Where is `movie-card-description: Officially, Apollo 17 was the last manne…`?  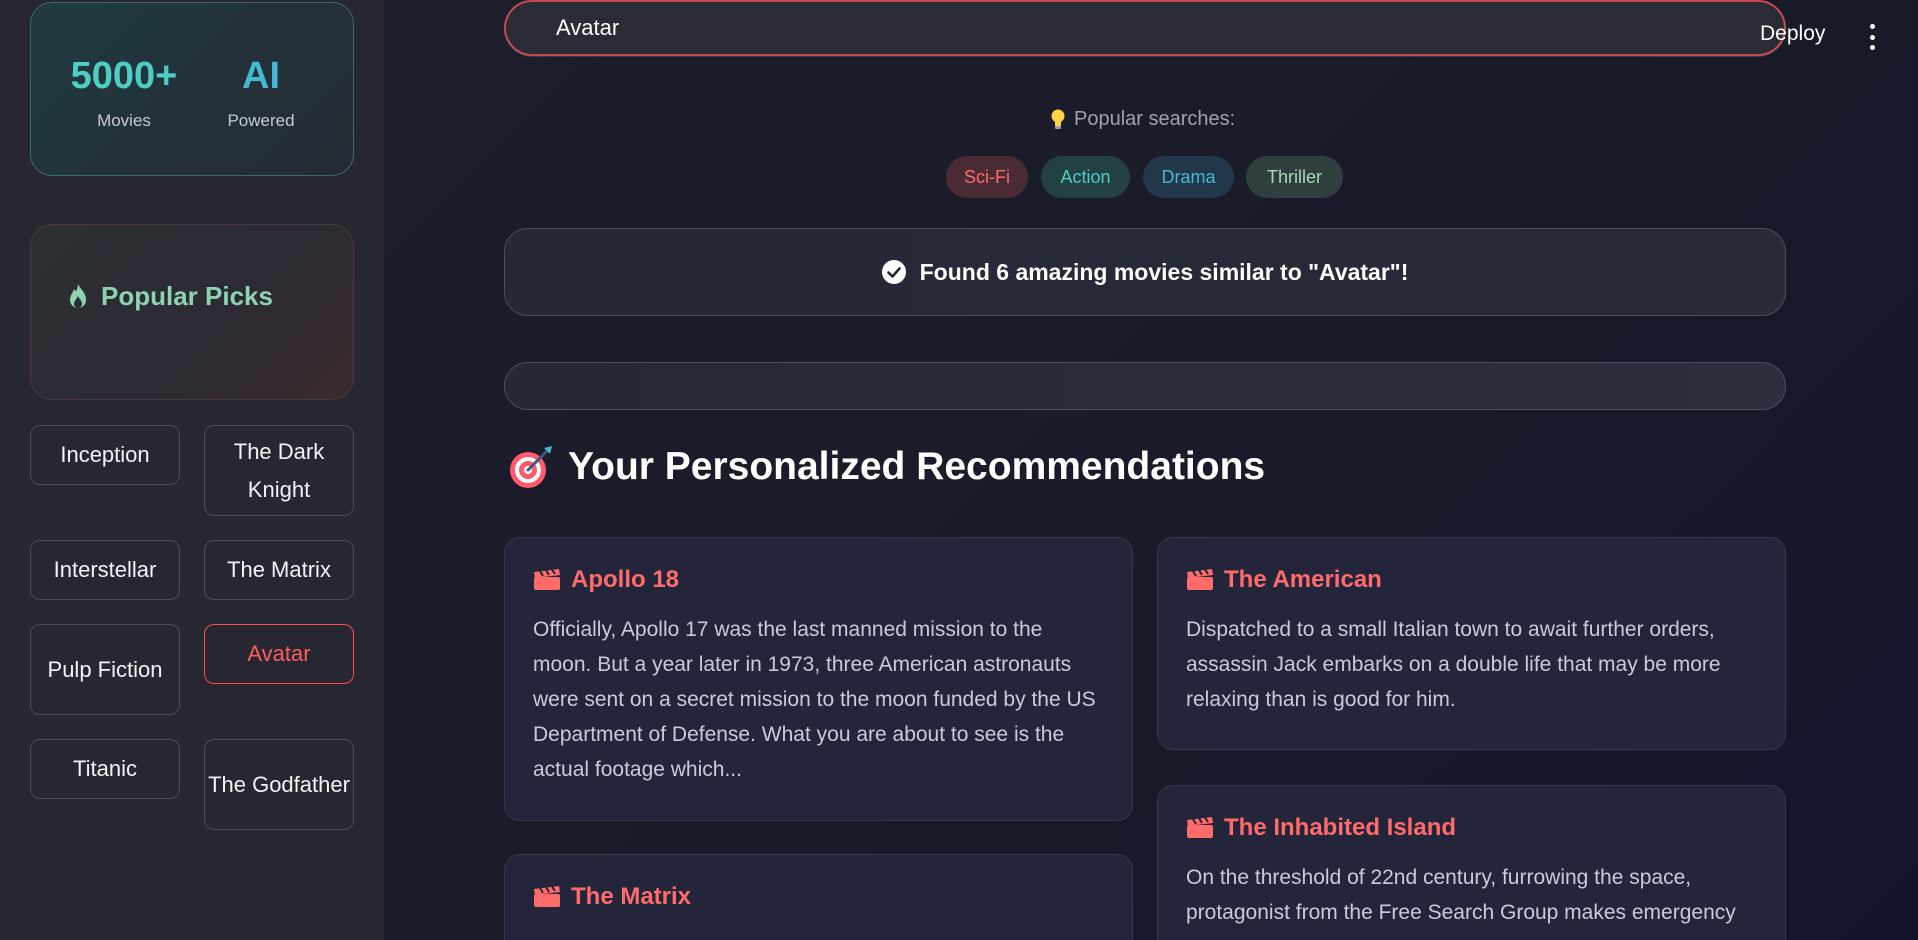 movie-card-description: Officially, Apollo 17 was the last manne… is located at coordinates (814, 699).